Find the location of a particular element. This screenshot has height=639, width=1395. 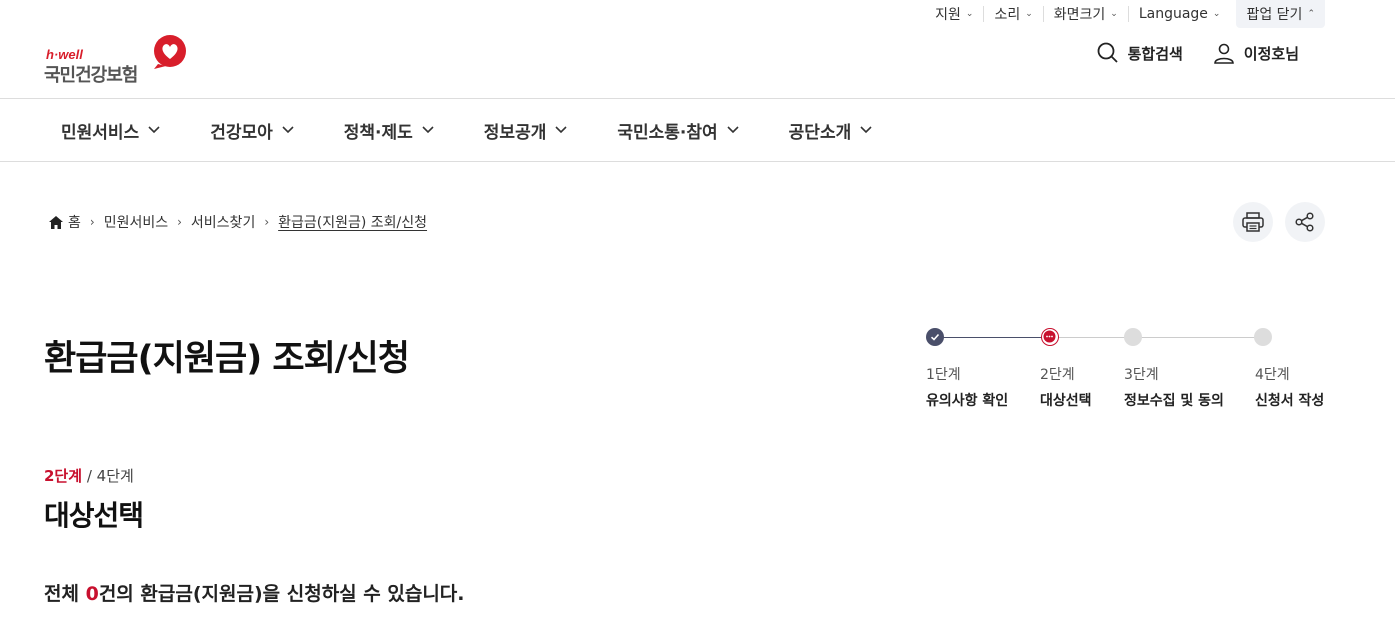

sound-label: 소리 is located at coordinates (1007, 15).